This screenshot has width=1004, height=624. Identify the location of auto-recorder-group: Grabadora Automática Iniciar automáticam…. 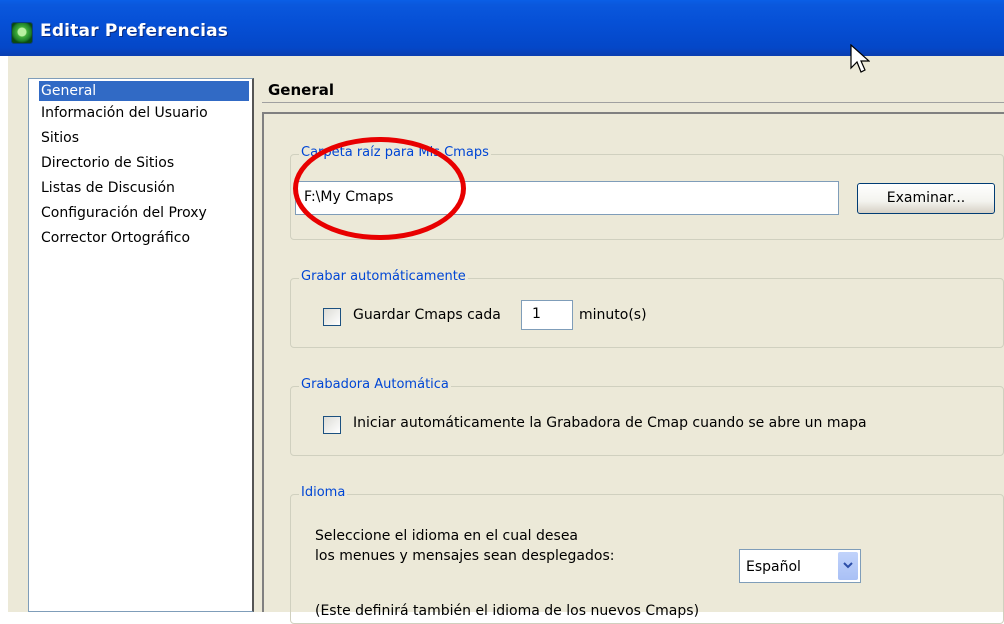
(647, 416).